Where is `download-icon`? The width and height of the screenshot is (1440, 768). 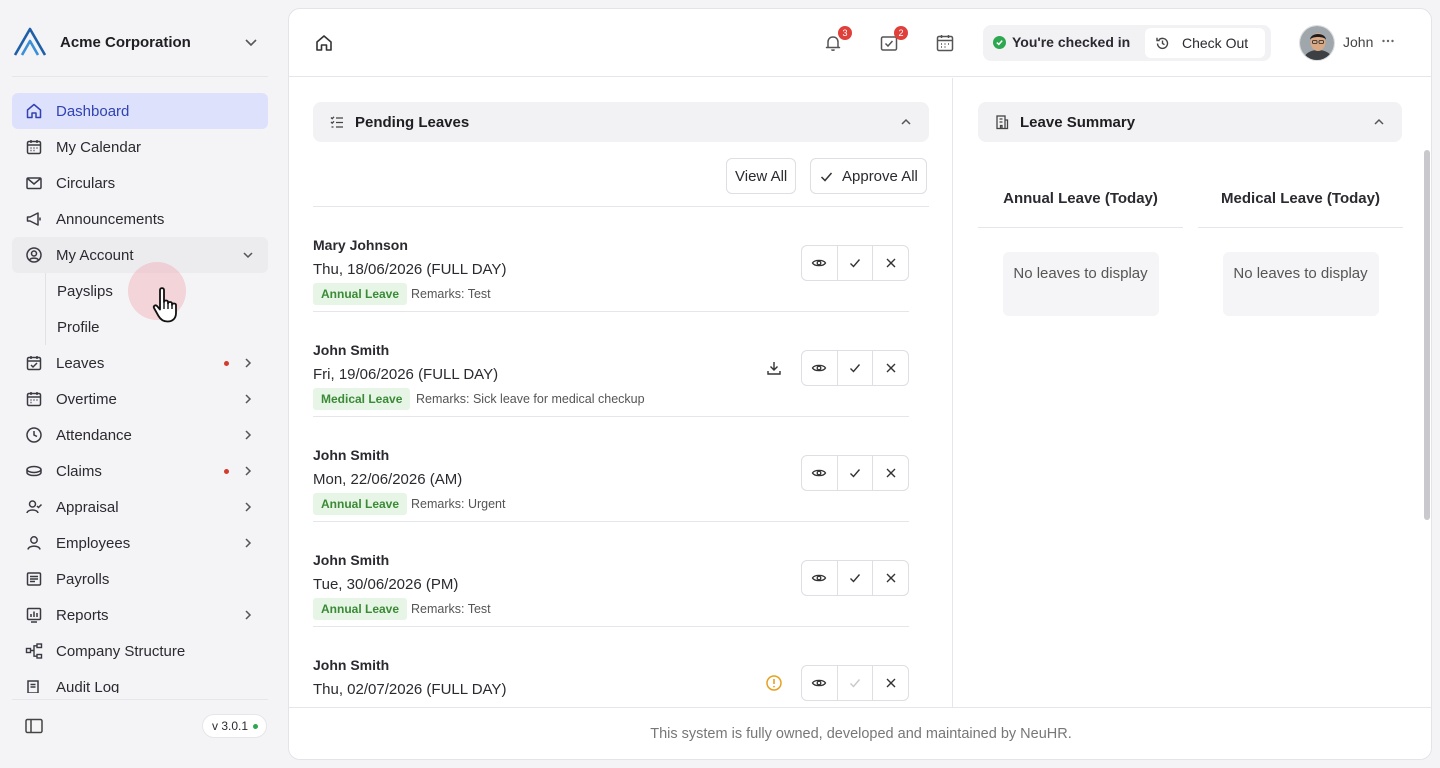
download-icon is located at coordinates (774, 368).